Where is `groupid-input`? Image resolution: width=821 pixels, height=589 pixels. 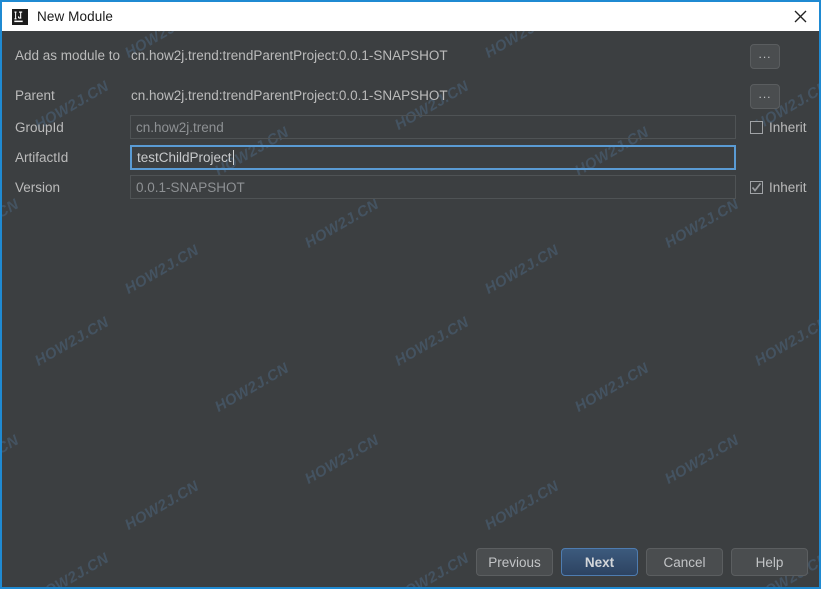
groupid-input is located at coordinates (433, 127).